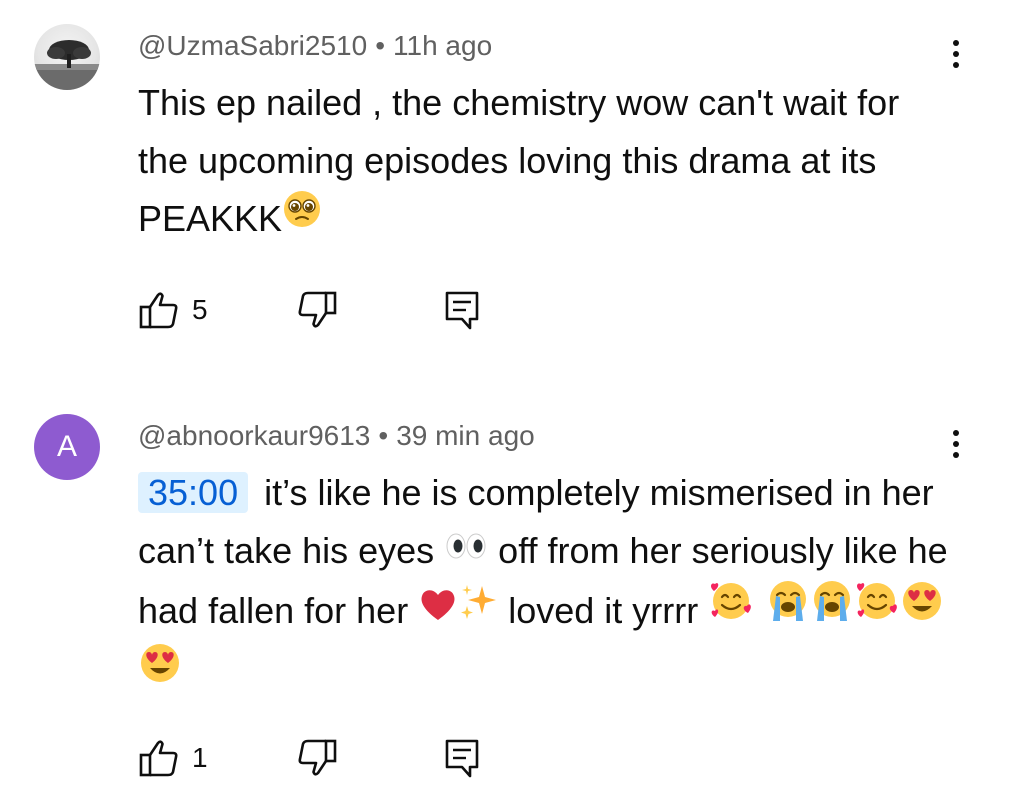  What do you see at coordinates (443, 45) in the screenshot?
I see `comment-time: 11h ago` at bounding box center [443, 45].